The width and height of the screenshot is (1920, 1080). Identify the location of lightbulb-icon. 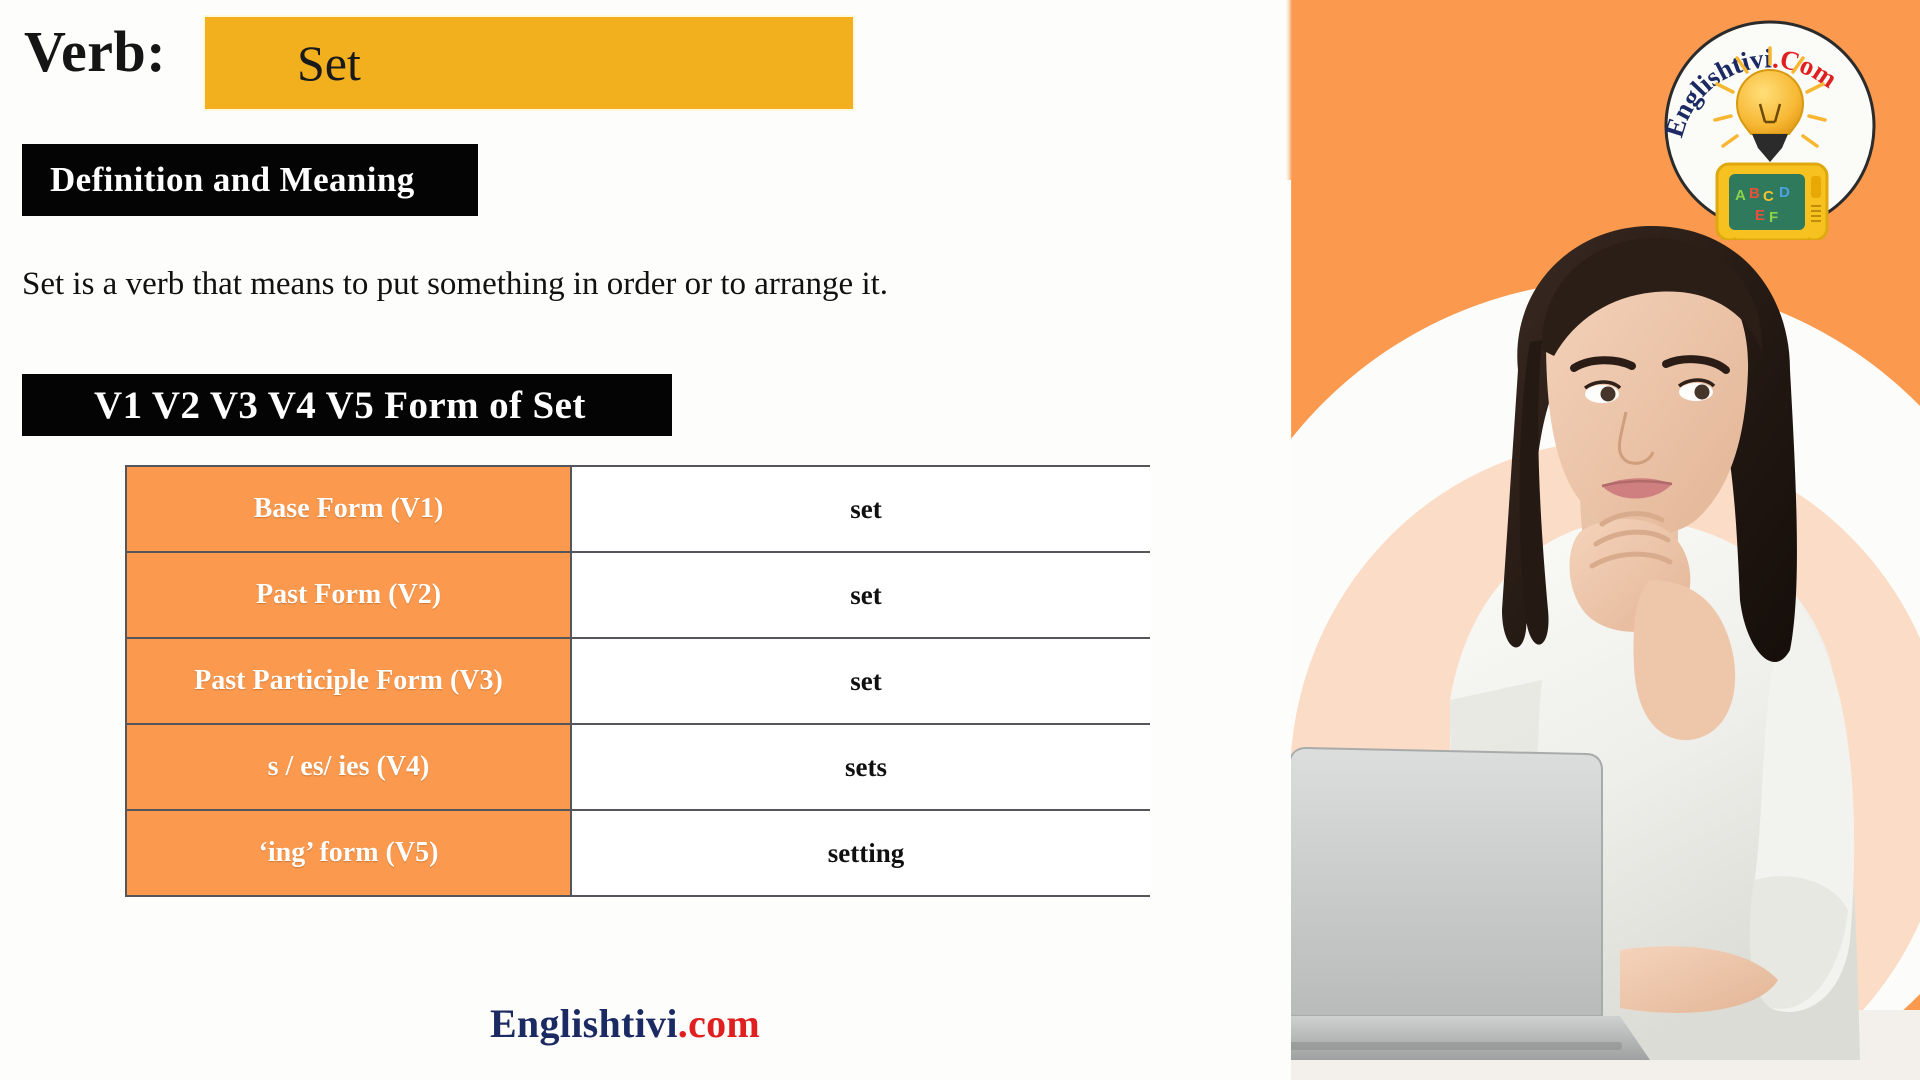
(1770, 101).